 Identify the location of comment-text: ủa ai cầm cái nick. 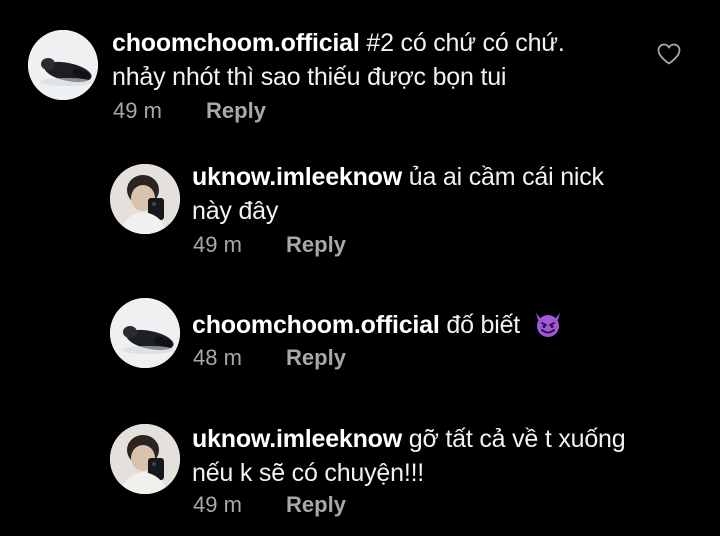
(506, 177).